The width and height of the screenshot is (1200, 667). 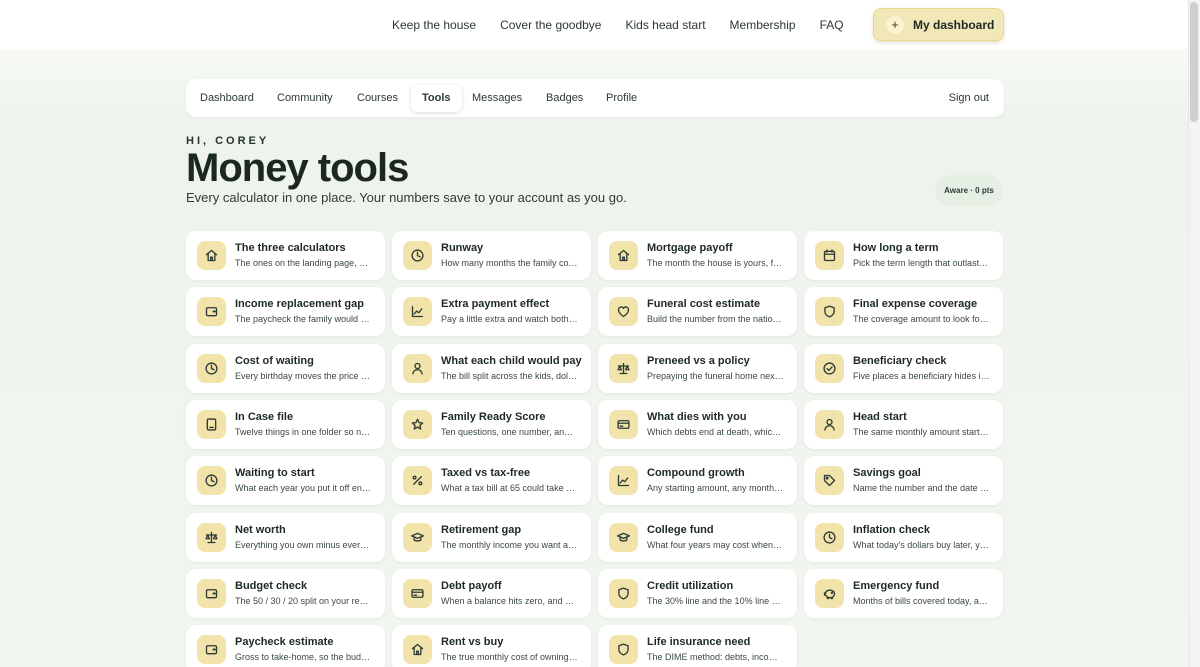 I want to click on heart-icon, so click(x=623, y=312).